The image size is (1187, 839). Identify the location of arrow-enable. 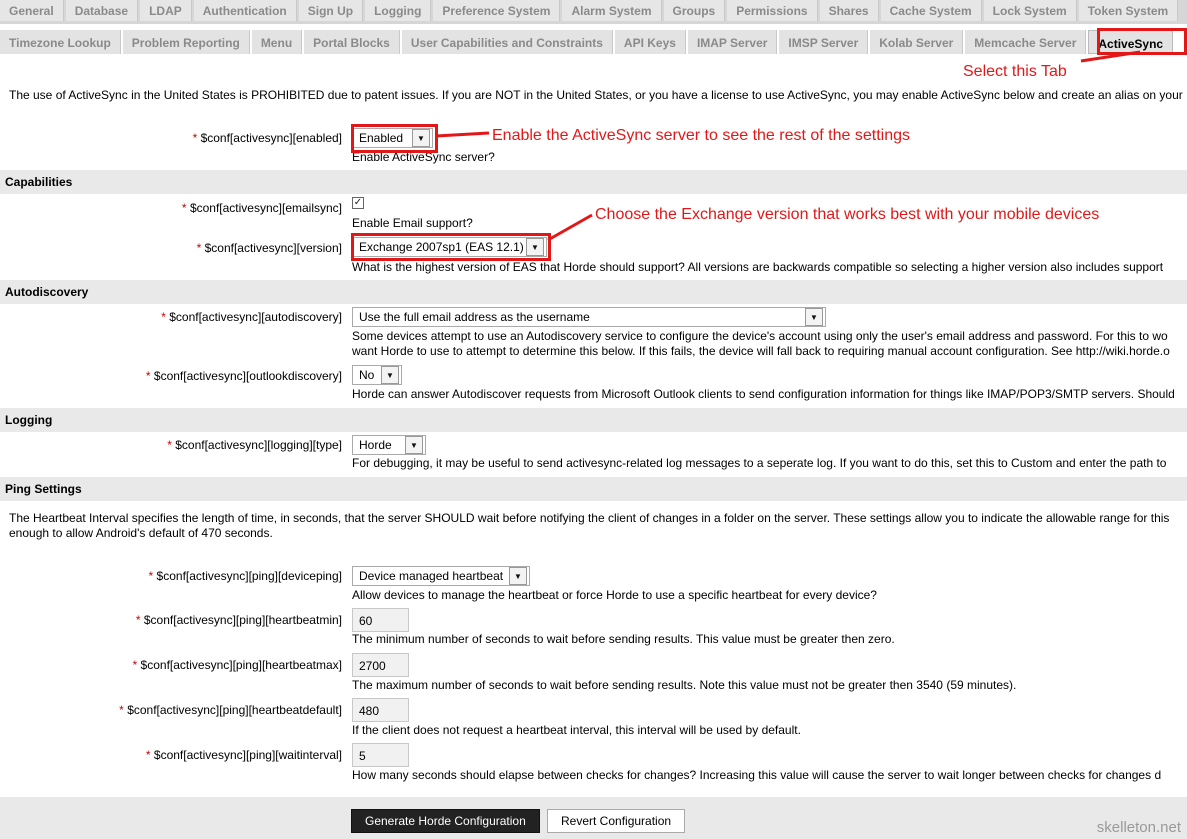
(462, 134).